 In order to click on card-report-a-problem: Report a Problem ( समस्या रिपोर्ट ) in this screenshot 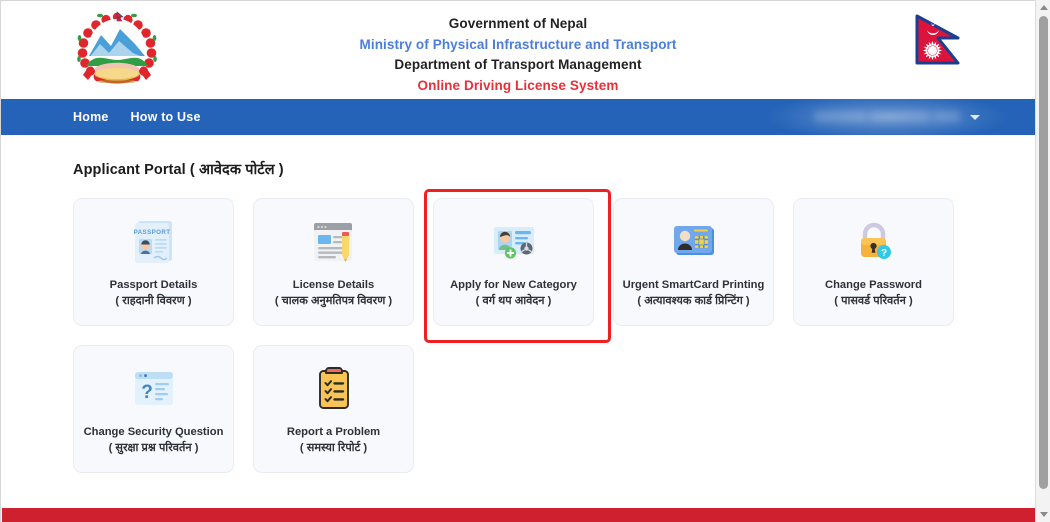, I will do `click(333, 409)`.